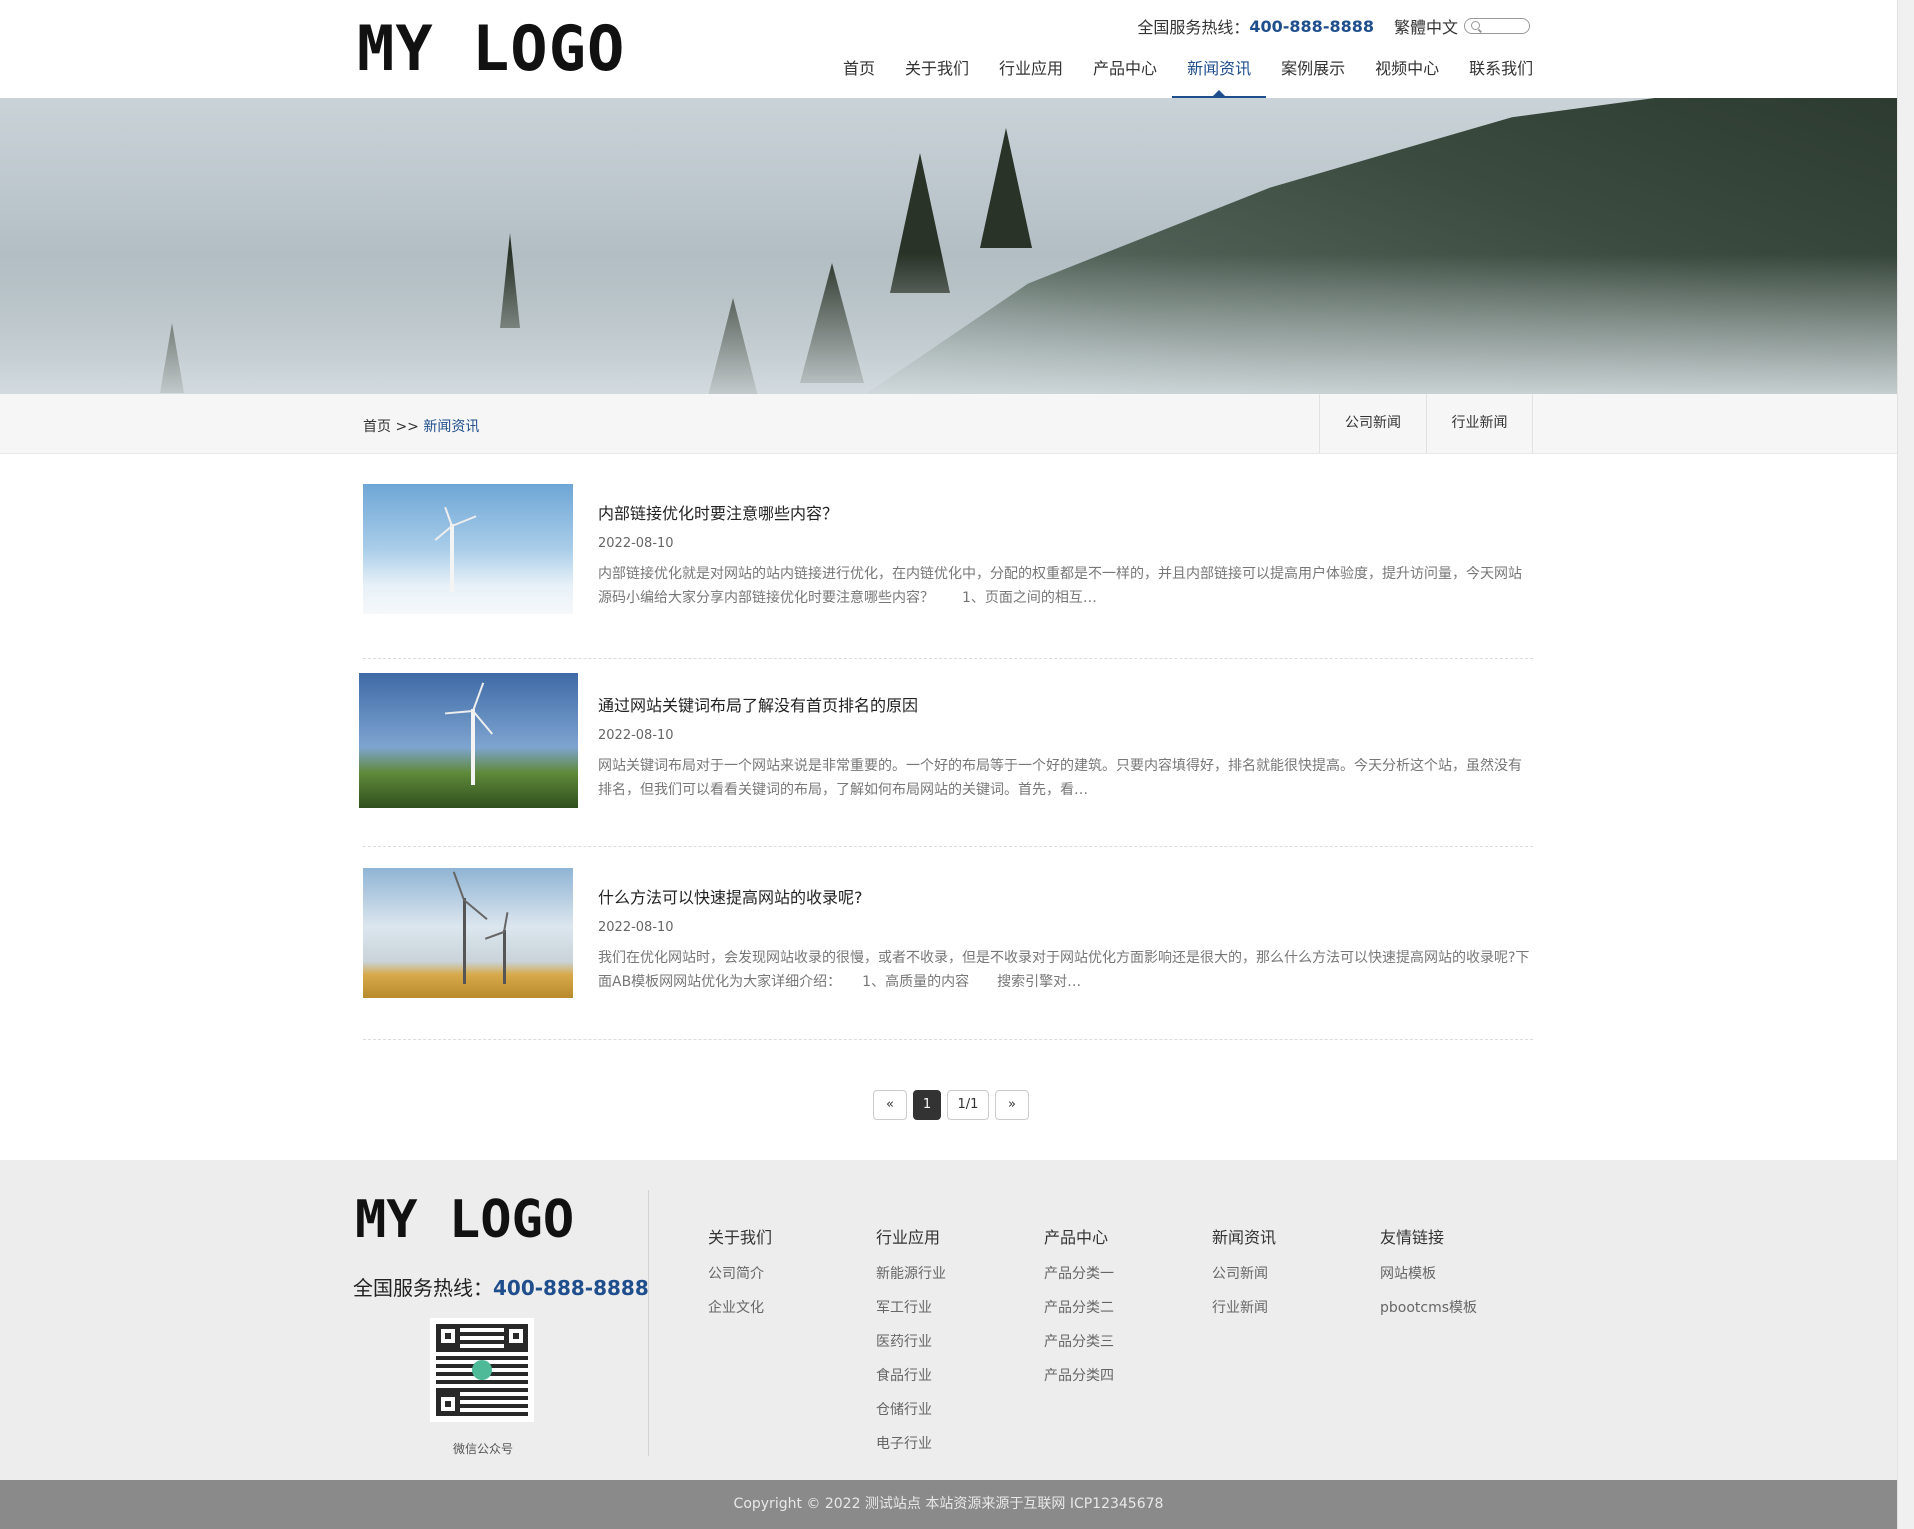 The image size is (1914, 1529). What do you see at coordinates (1412, 1237) in the screenshot?
I see `footer-column-title: 友情链接` at bounding box center [1412, 1237].